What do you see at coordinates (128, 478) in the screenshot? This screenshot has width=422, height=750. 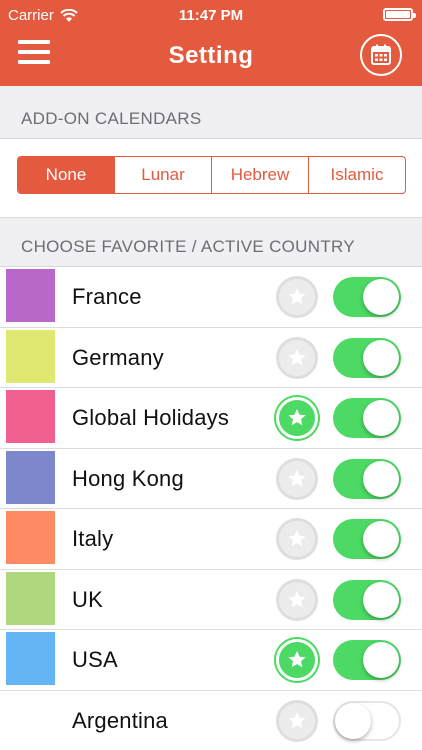 I see `country-name: Hong Kong` at bounding box center [128, 478].